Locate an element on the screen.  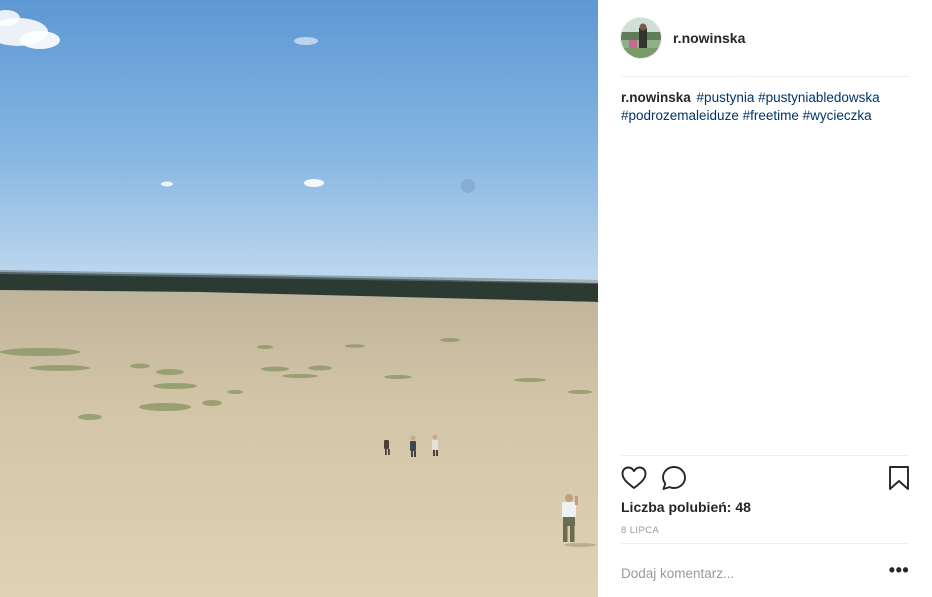
avatar-image is located at coordinates (641, 38).